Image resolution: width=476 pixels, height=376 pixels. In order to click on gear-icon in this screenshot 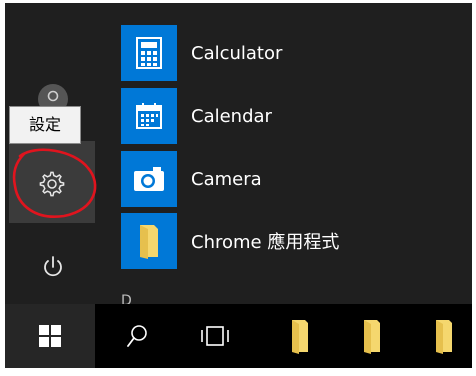, I will do `click(52, 184)`.